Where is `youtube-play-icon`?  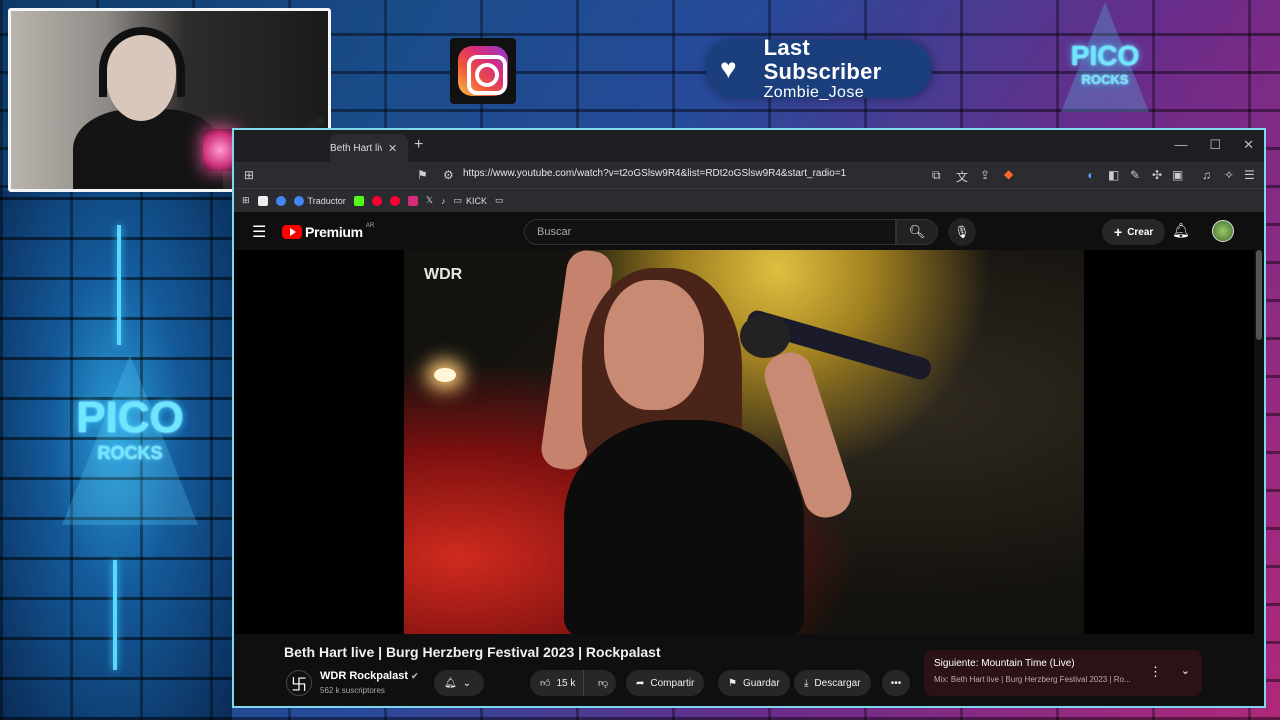
youtube-play-icon is located at coordinates (292, 232).